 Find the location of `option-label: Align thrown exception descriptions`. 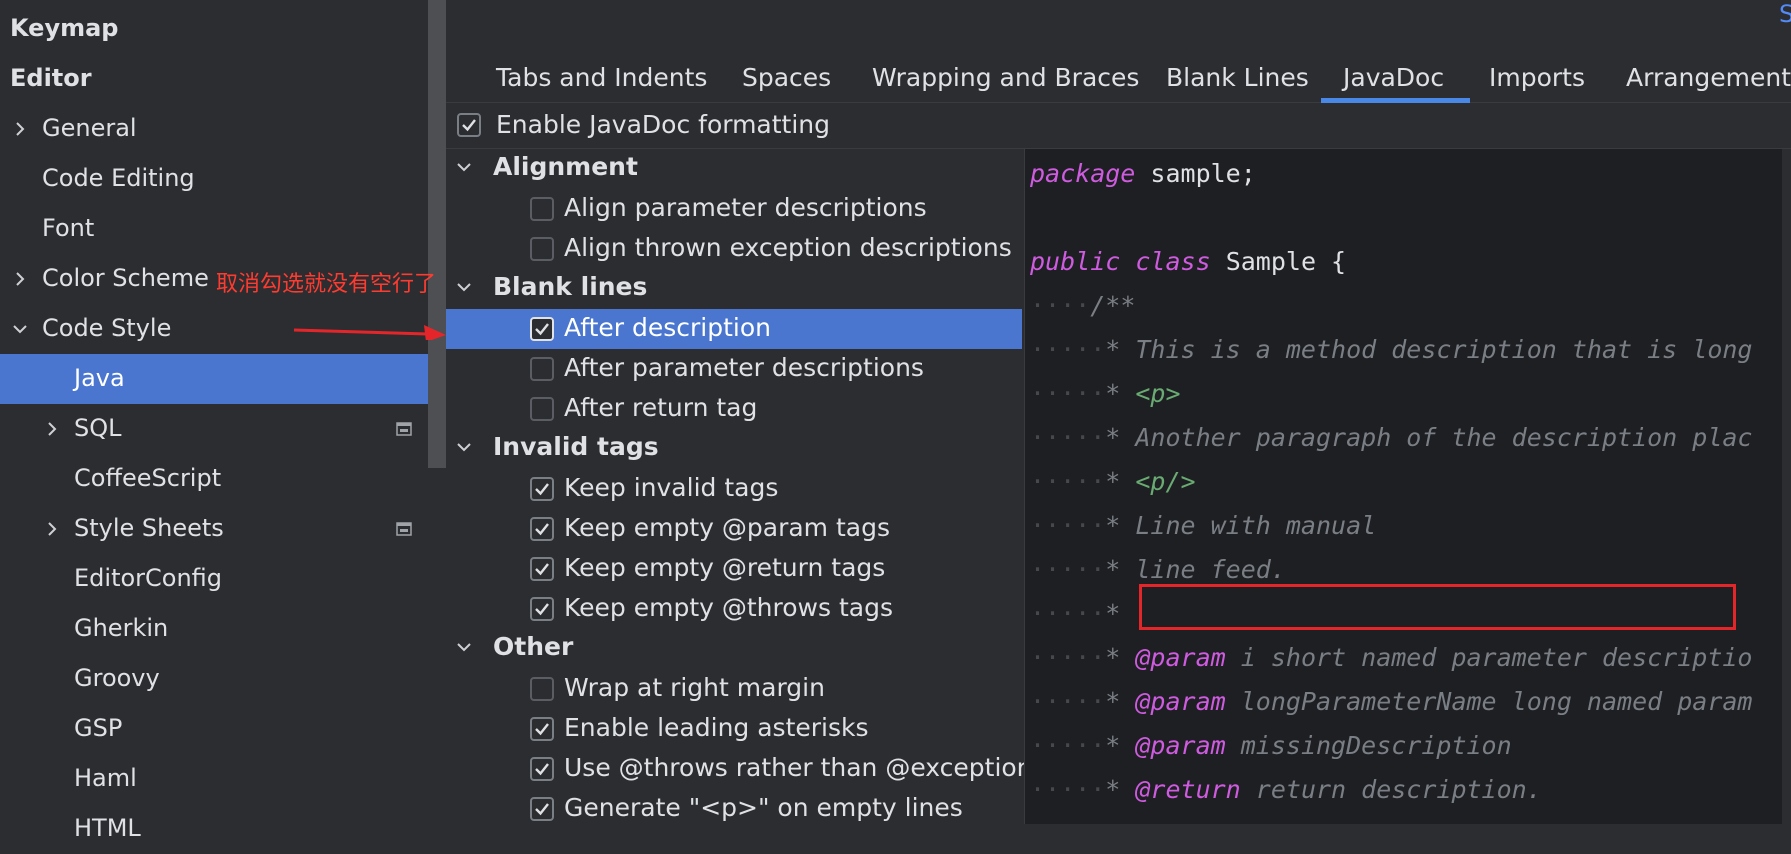

option-label: Align thrown exception descriptions is located at coordinates (788, 247).